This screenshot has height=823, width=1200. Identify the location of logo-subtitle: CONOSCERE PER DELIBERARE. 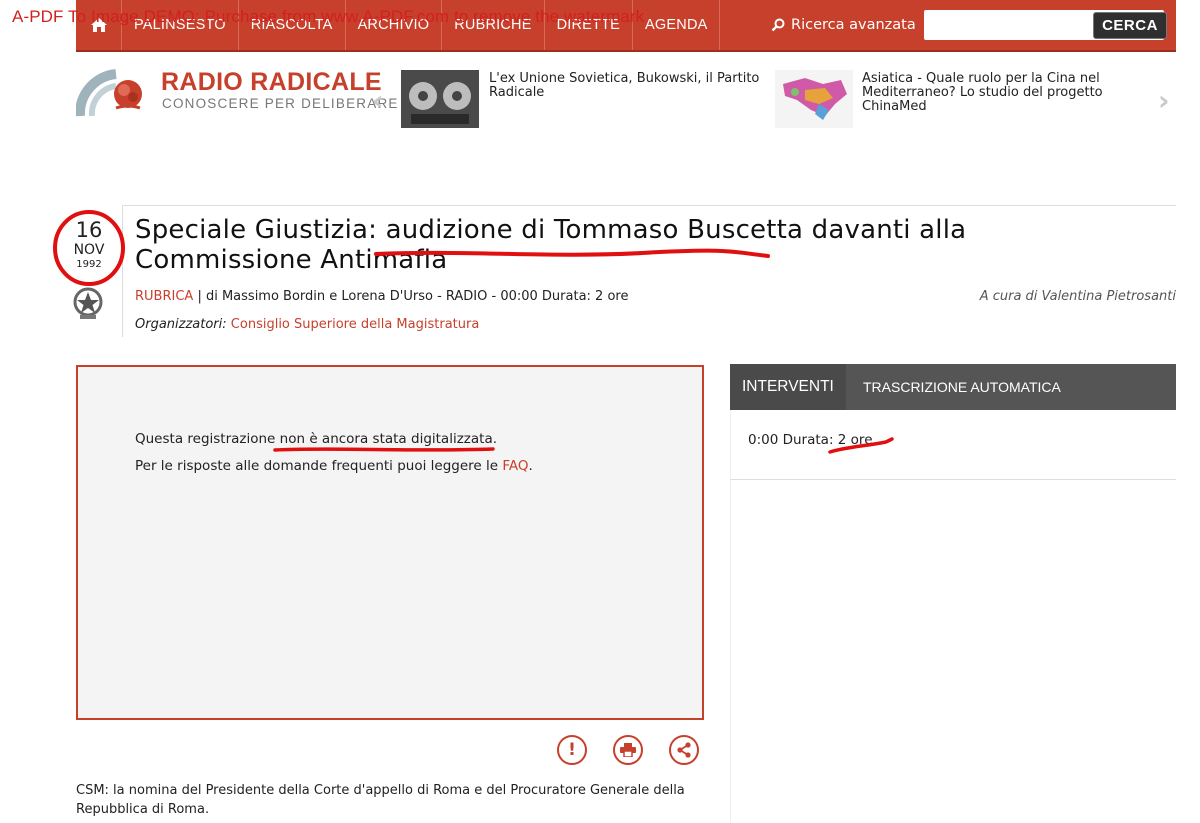
(280, 103).